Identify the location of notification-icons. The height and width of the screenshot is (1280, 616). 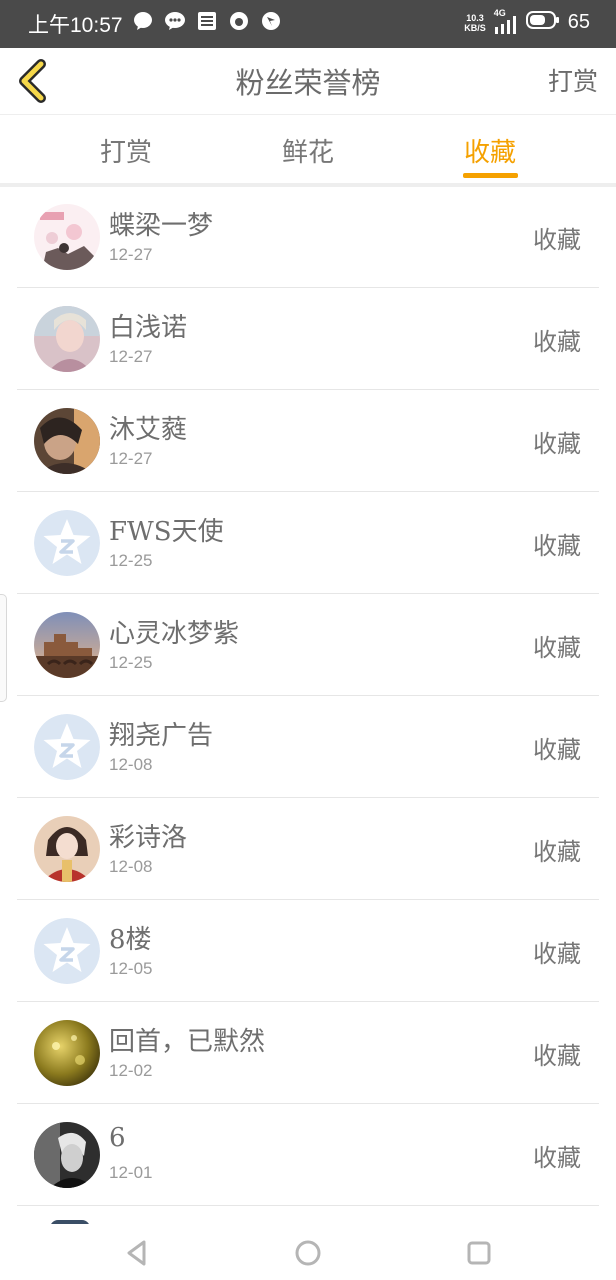
(207, 21).